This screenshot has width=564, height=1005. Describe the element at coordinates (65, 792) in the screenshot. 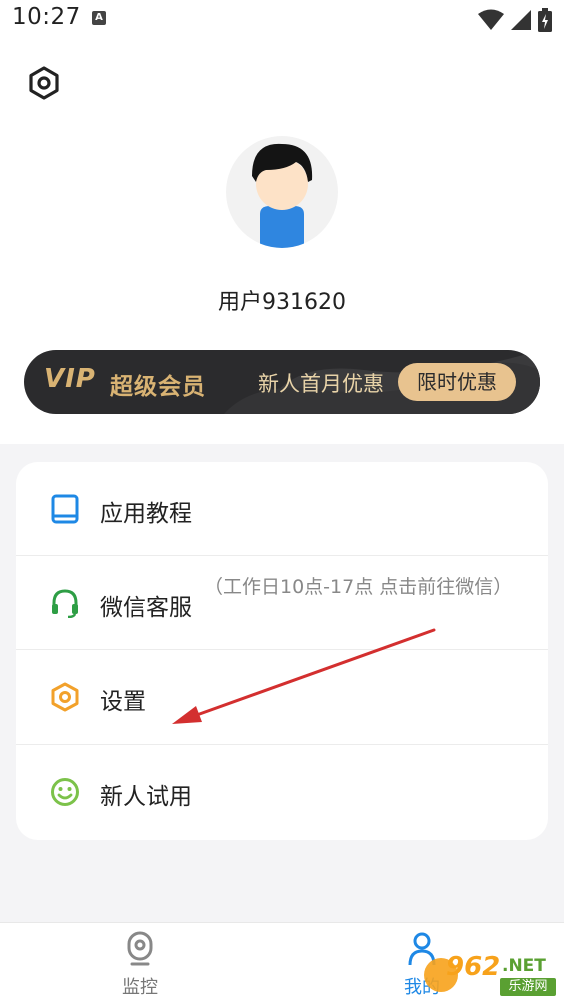

I see `smile-icon` at that location.